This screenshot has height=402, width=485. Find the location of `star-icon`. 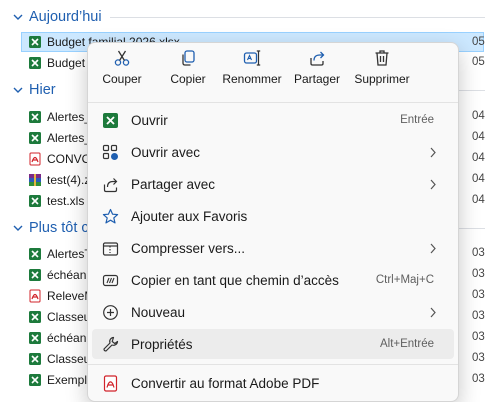

star-icon is located at coordinates (110, 216).